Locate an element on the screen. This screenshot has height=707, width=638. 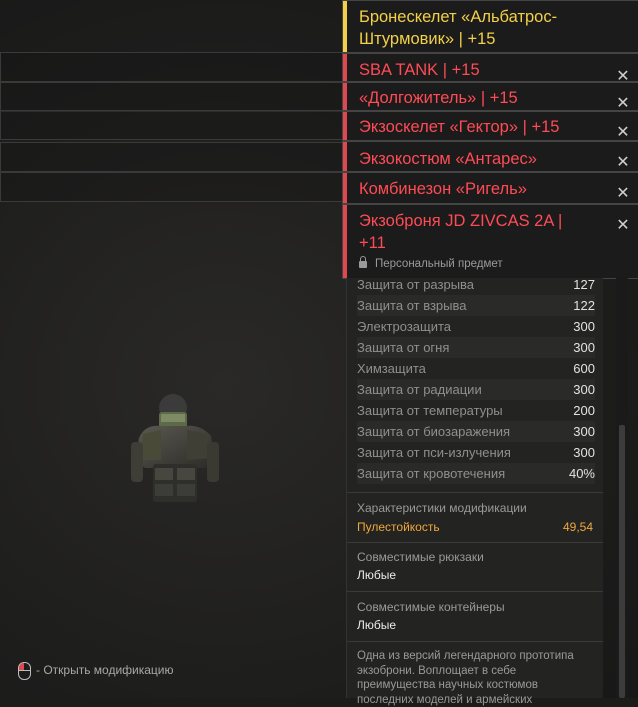
private-item-note: Персональный предмет is located at coordinates (431, 263).